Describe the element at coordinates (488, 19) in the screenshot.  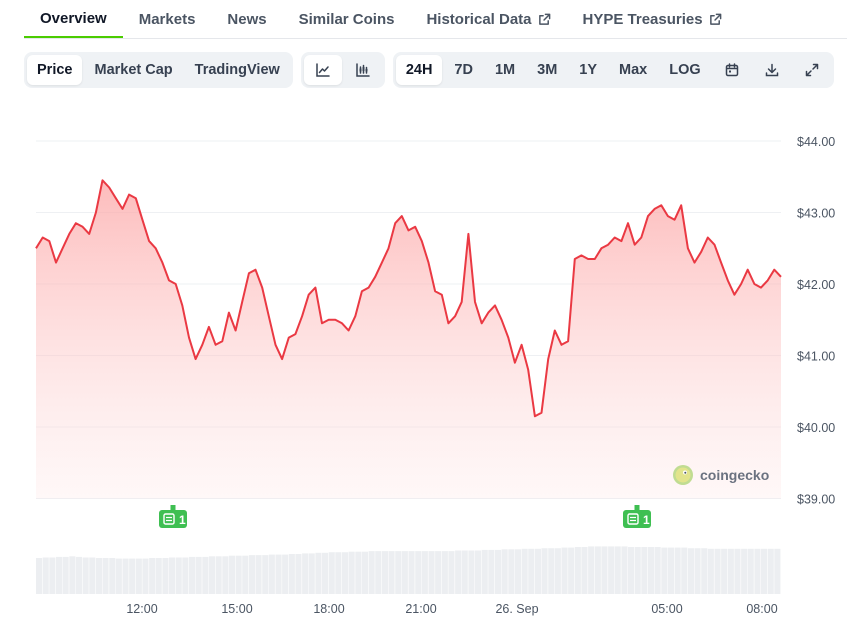
I see `tab-historical-data: Historical Data` at that location.